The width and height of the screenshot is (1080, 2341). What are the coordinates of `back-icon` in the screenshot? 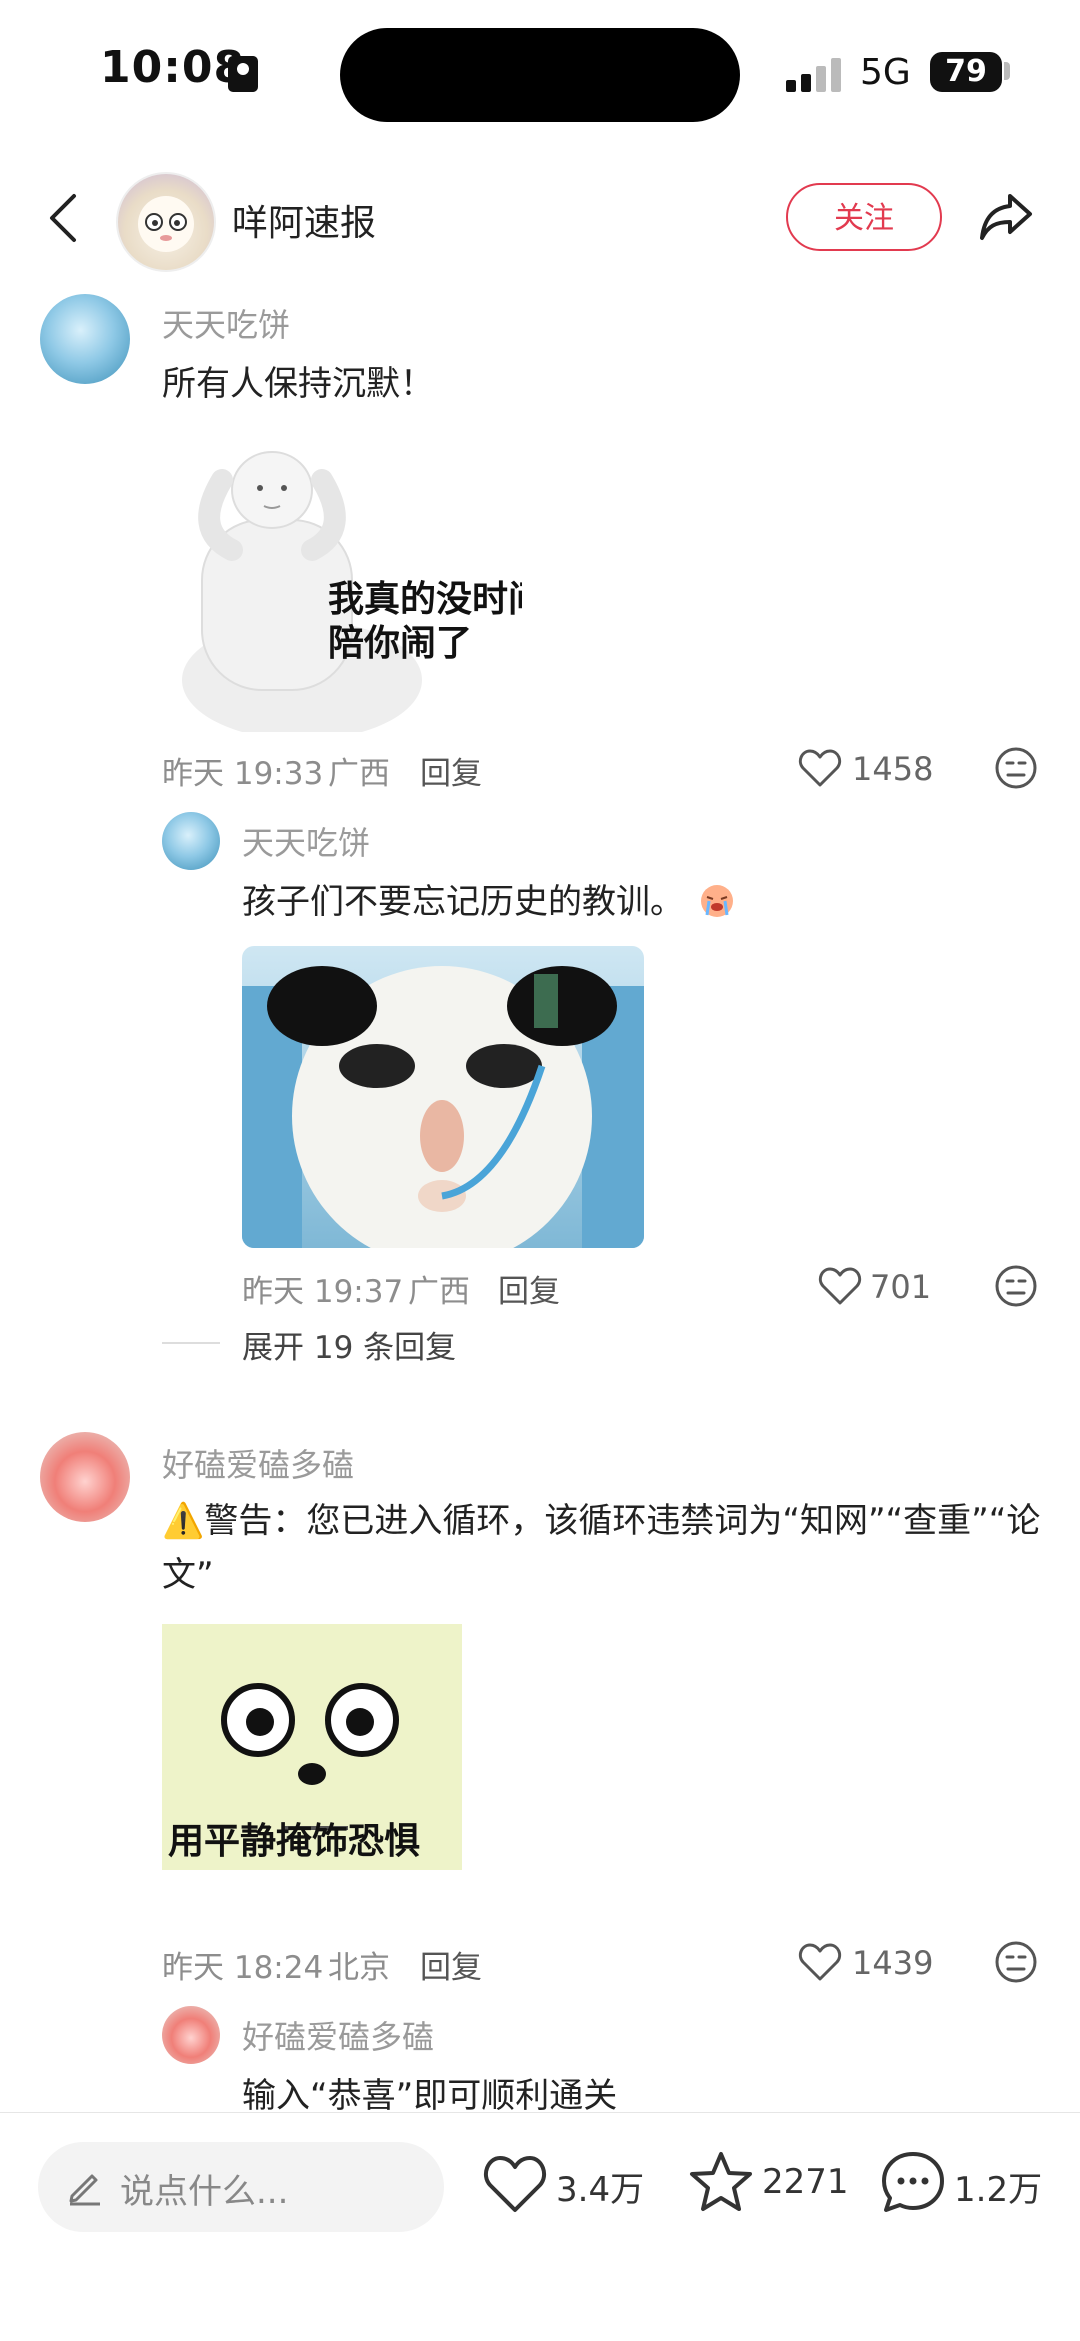 It's located at (64, 218).